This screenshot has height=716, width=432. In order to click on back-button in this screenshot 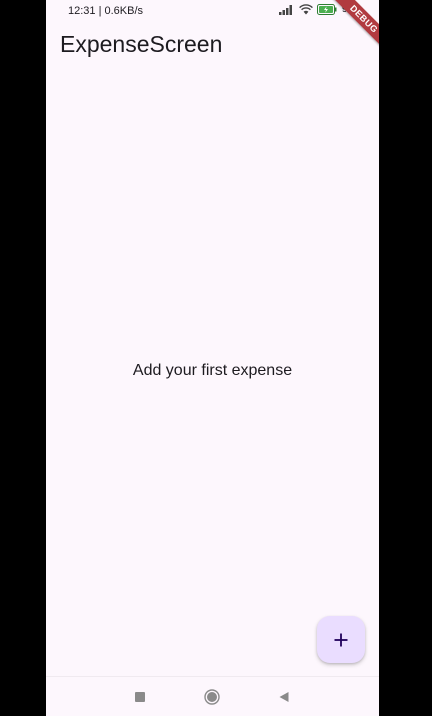, I will do `click(284, 697)`.